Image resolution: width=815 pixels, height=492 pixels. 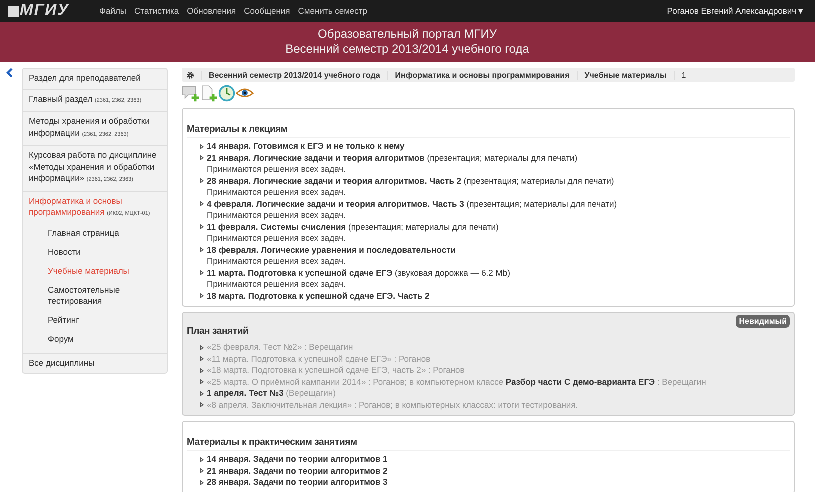 What do you see at coordinates (318, 296) in the screenshot?
I see `material-entry: 18 марта. Подготовка к успешной сдаче ЕГЭ. Часть 2` at bounding box center [318, 296].